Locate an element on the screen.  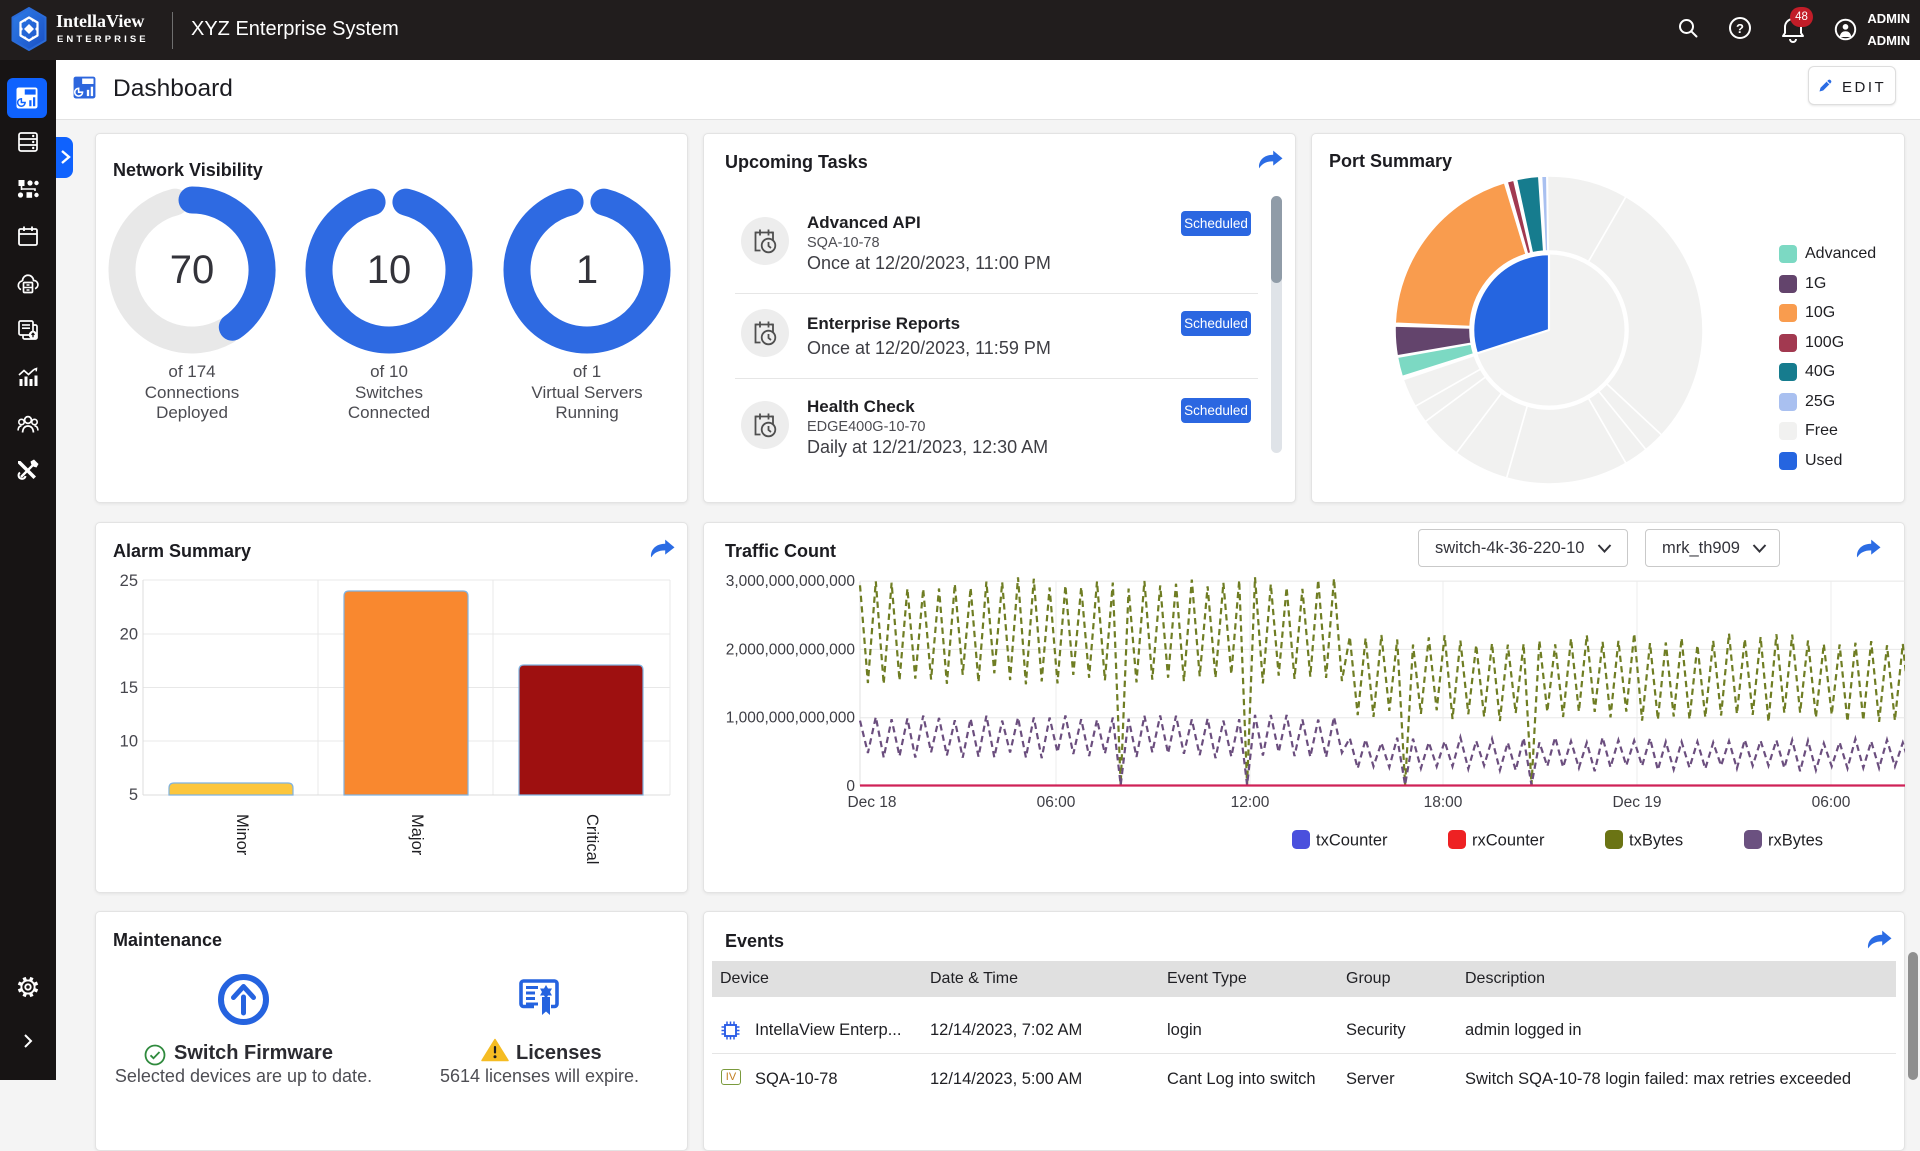
svg-text: Dec 19 is located at coordinates (1636, 802).